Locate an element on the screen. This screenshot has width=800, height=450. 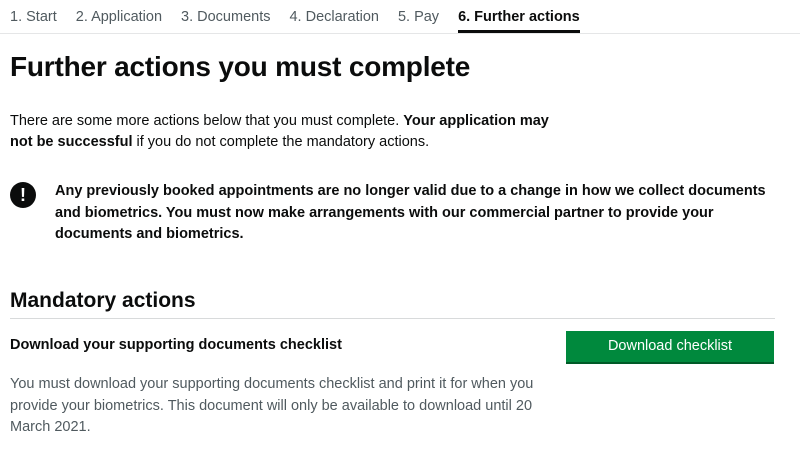
download-checklist-button: Download checklist is located at coordinates (670, 347).